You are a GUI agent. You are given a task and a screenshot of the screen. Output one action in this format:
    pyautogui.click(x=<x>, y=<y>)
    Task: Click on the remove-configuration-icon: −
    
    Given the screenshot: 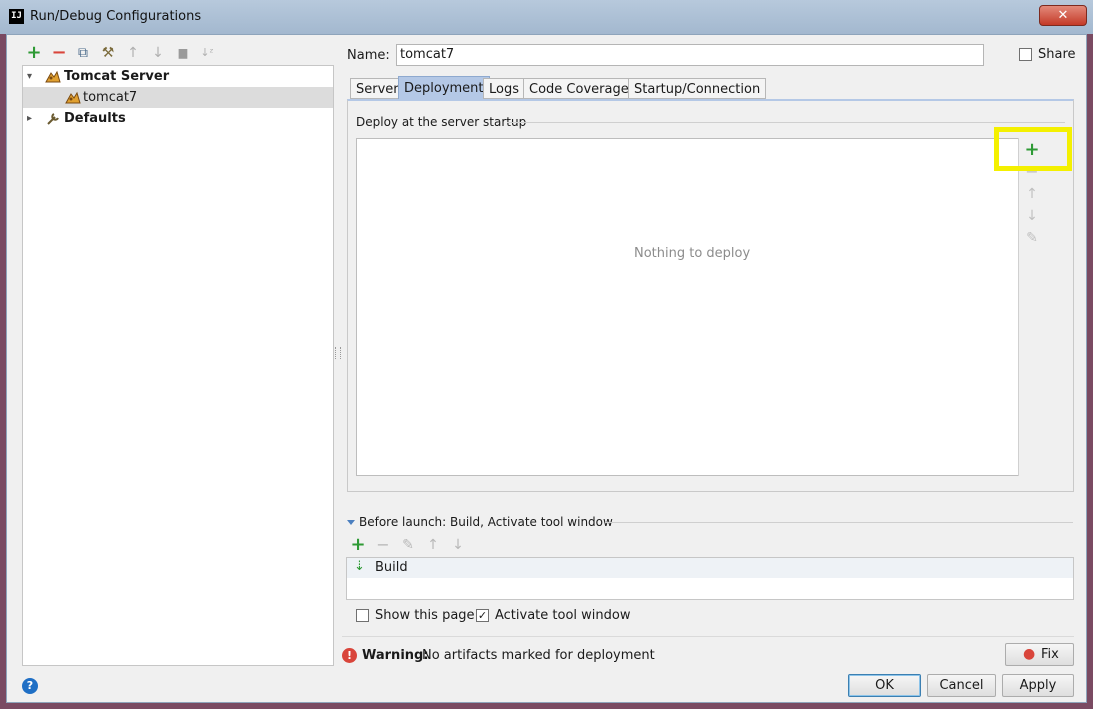 What is the action you would take?
    pyautogui.click(x=59, y=53)
    